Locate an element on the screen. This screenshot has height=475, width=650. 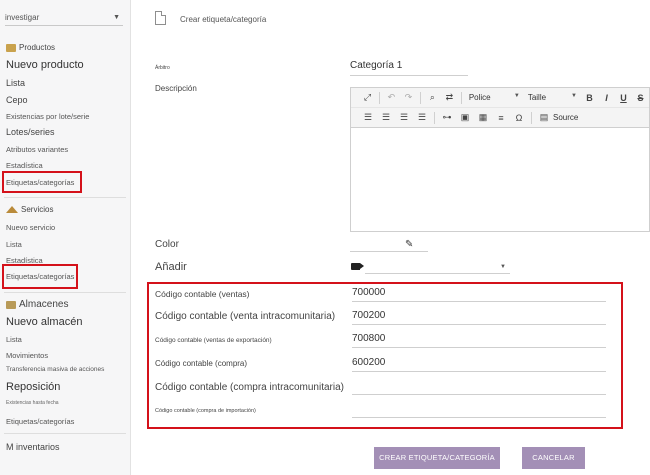
highlight-servicios-etiquetas is located at coordinates (40, 276).